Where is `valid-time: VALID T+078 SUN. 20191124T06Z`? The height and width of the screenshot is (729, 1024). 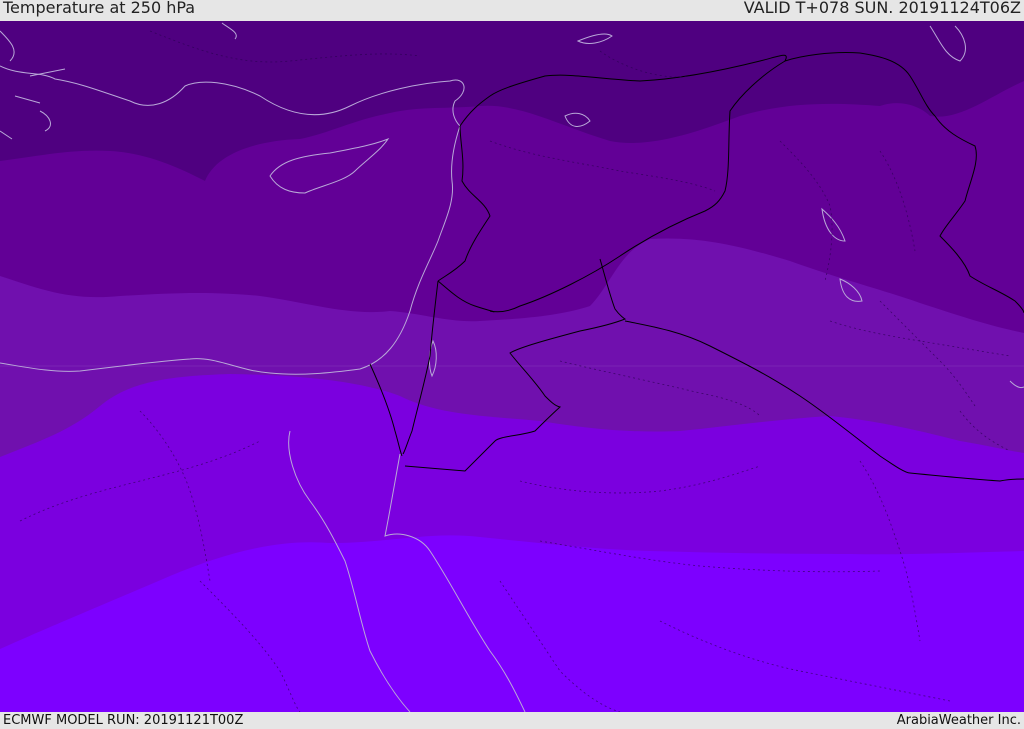 valid-time: VALID T+078 SUN. 20191124T06Z is located at coordinates (882, 8).